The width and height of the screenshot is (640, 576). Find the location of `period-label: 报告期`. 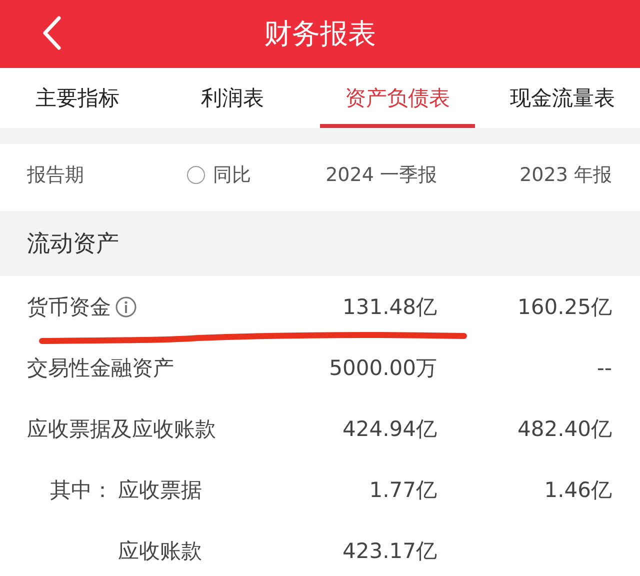

period-label: 报告期 is located at coordinates (56, 175).